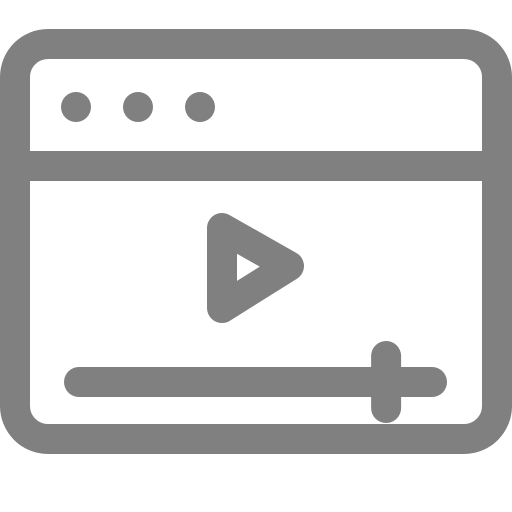  Describe the element at coordinates (255, 268) in the screenshot. I see `play-icon` at that location.